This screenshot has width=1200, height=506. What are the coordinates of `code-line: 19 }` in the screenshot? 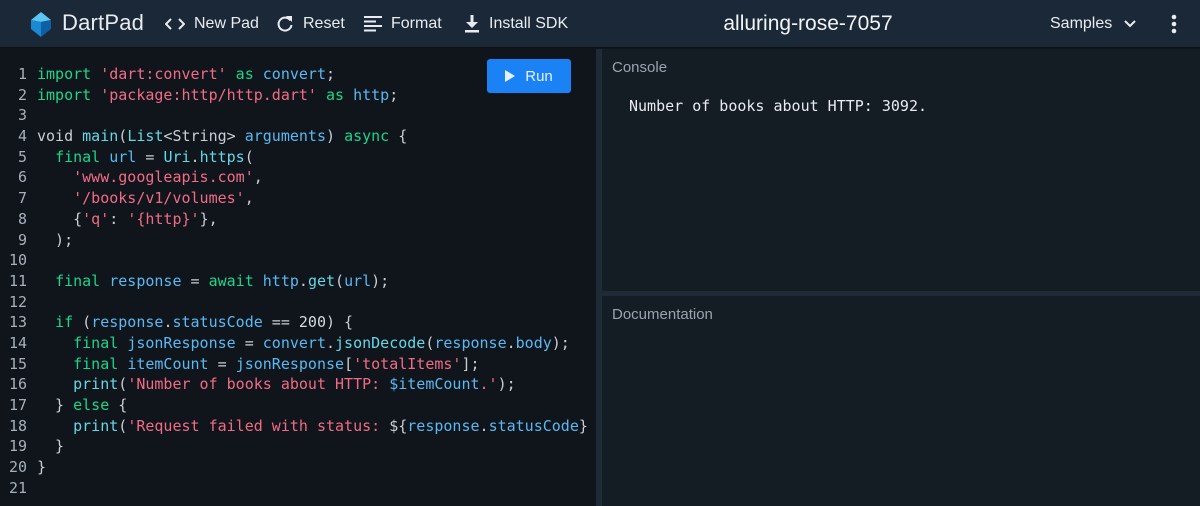 It's located at (298, 446).